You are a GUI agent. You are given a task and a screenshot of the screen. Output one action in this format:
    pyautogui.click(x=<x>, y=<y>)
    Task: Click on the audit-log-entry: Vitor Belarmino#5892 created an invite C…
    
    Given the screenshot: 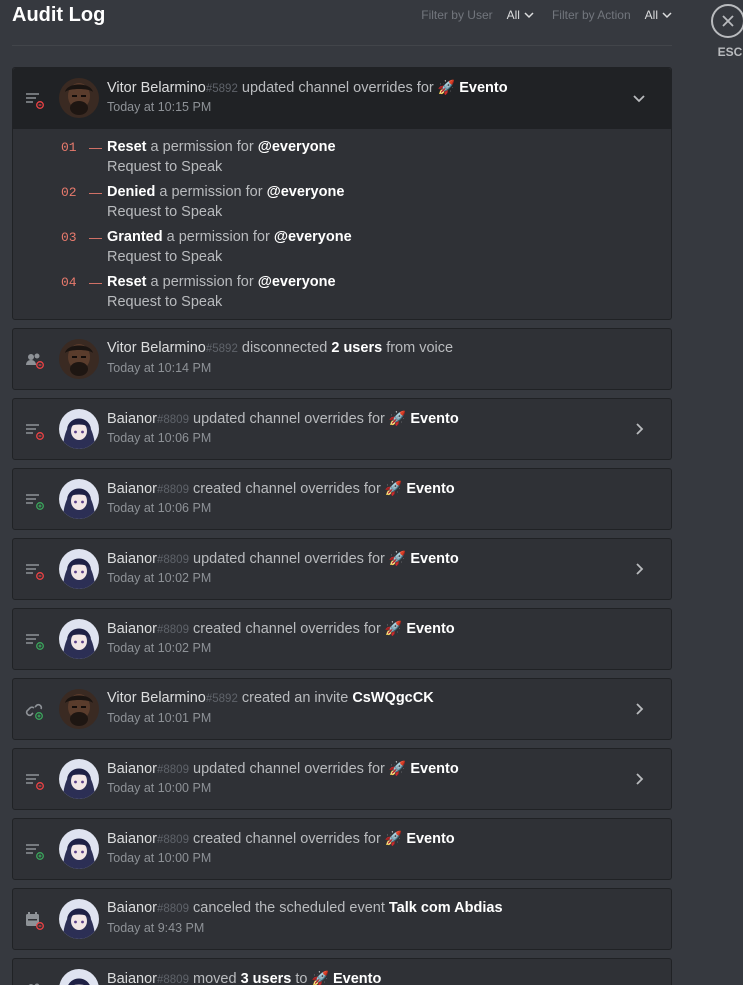 What is the action you would take?
    pyautogui.click(x=342, y=709)
    